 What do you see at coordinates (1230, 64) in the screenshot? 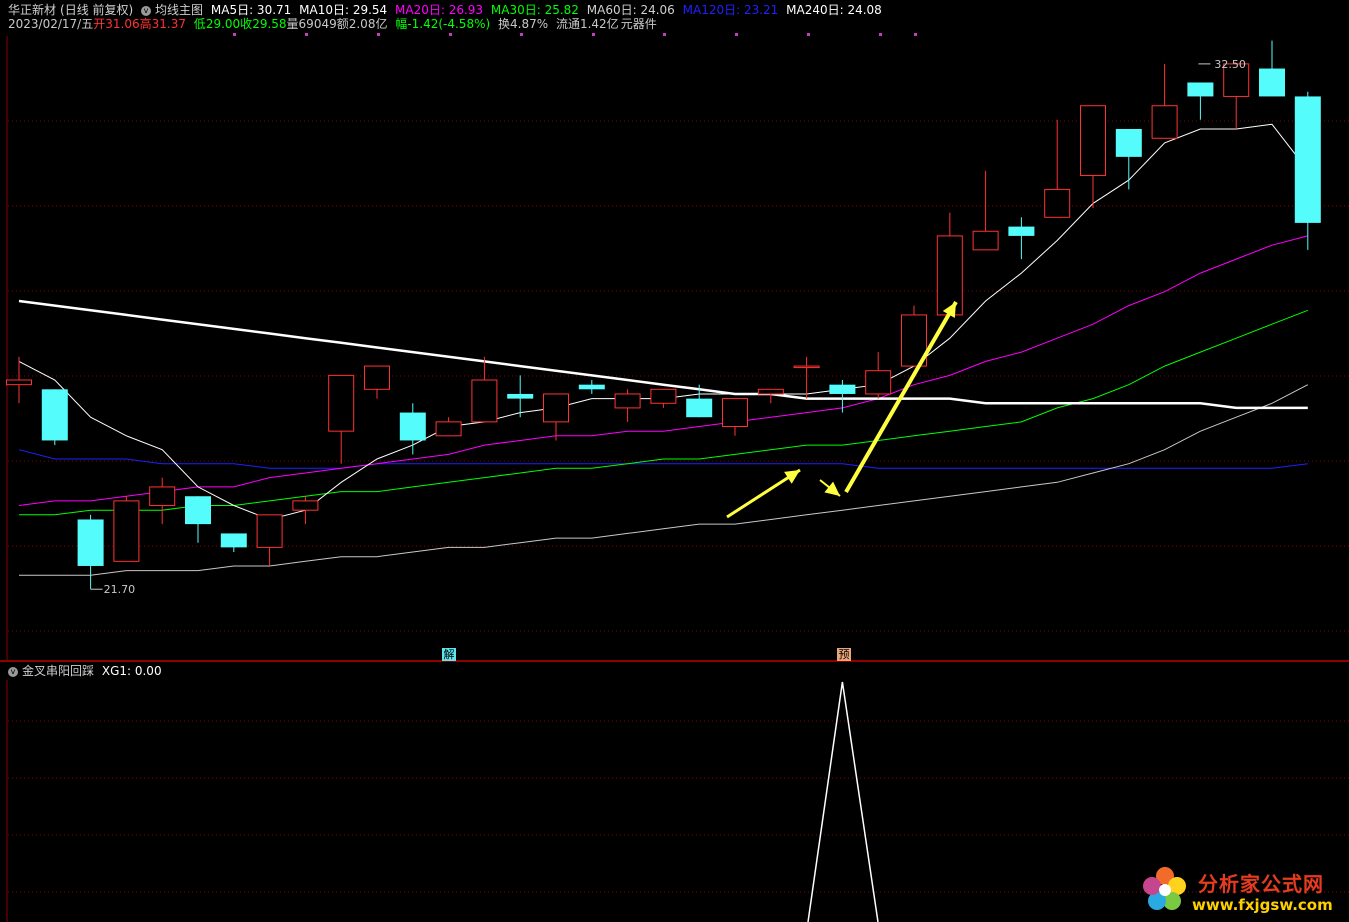
I see `high-price-label: 32.50` at bounding box center [1230, 64].